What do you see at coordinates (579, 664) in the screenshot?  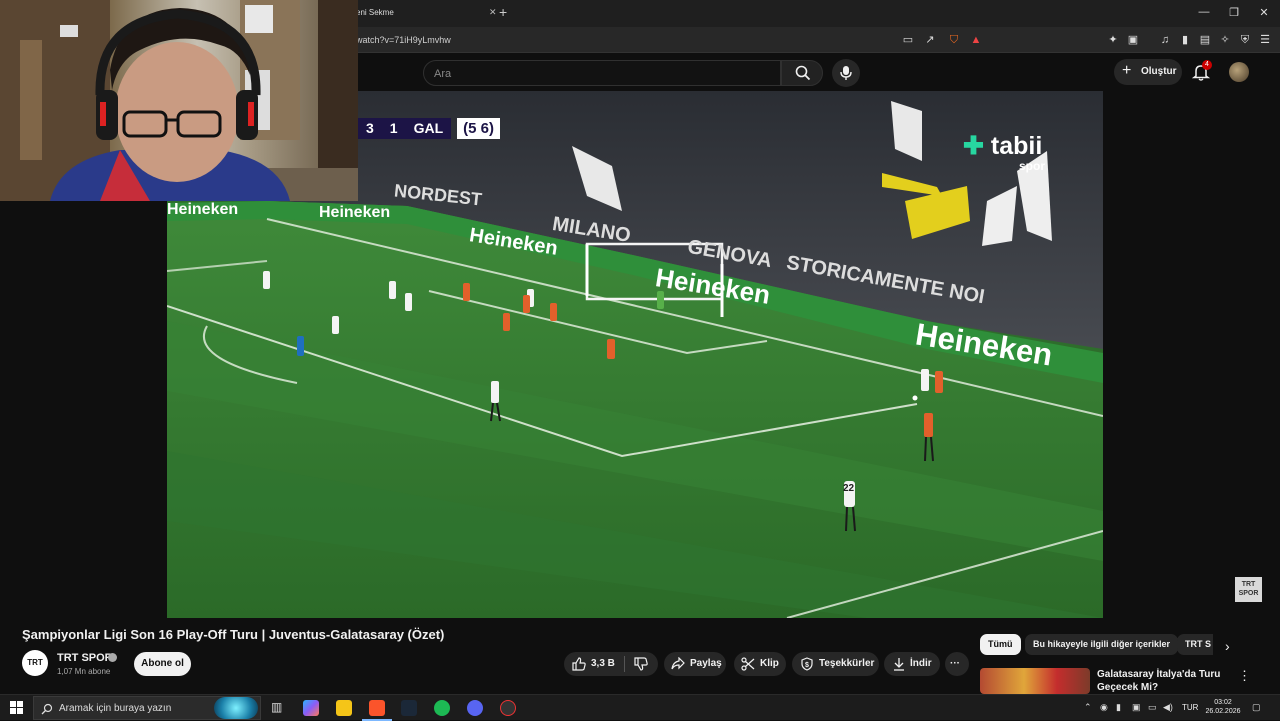 I see `thumbs-up-icon` at bounding box center [579, 664].